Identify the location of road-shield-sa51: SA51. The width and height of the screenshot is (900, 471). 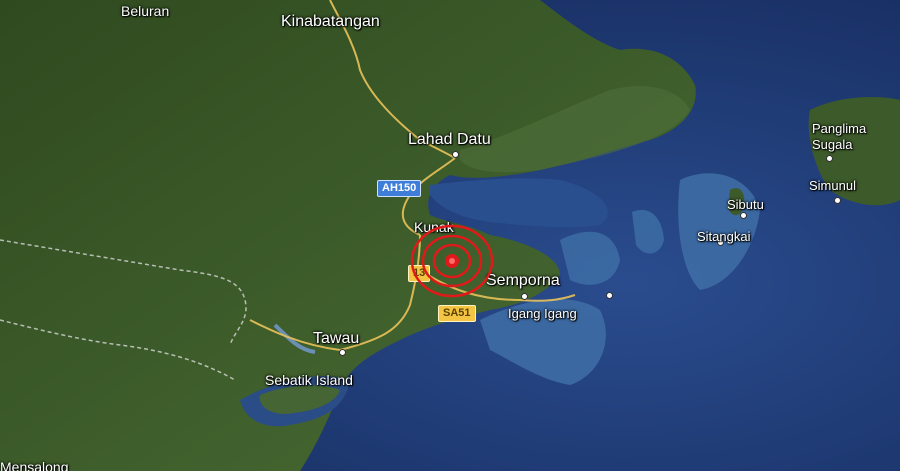
(457, 313).